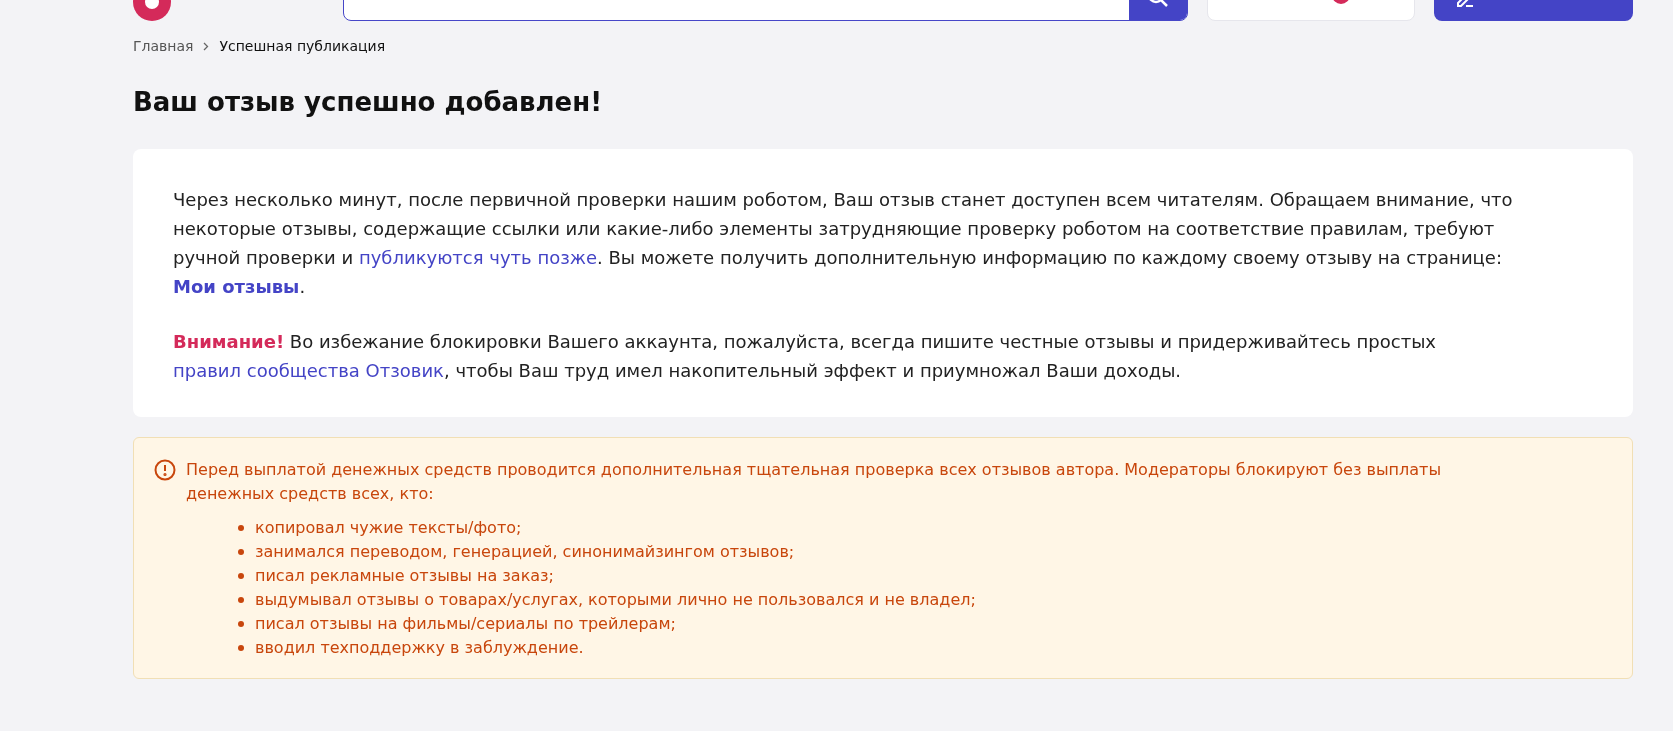 This screenshot has height=731, width=1673. Describe the element at coordinates (805, 356) in the screenshot. I see `notice-paragraph: Внимание! Во избежание блокировки Вашего аккаунта, пожалуйста, всегда пишите честные отзывы и придерживайтесь простых правил сообщества Отзовик, чтобы Ваш труд имел накопительный эффект и приумножал Ваши доходы.` at that location.